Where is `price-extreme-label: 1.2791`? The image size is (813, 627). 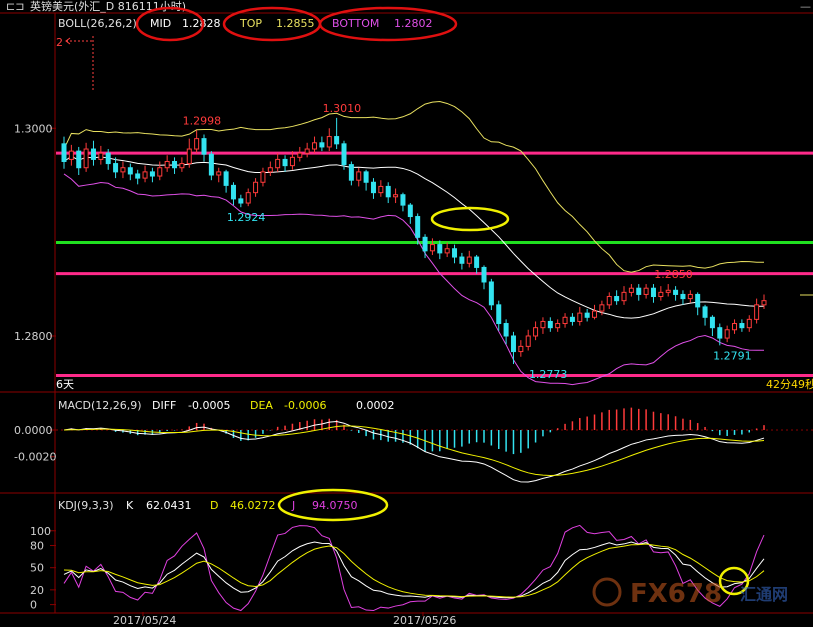 price-extreme-label: 1.2791 is located at coordinates (732, 355).